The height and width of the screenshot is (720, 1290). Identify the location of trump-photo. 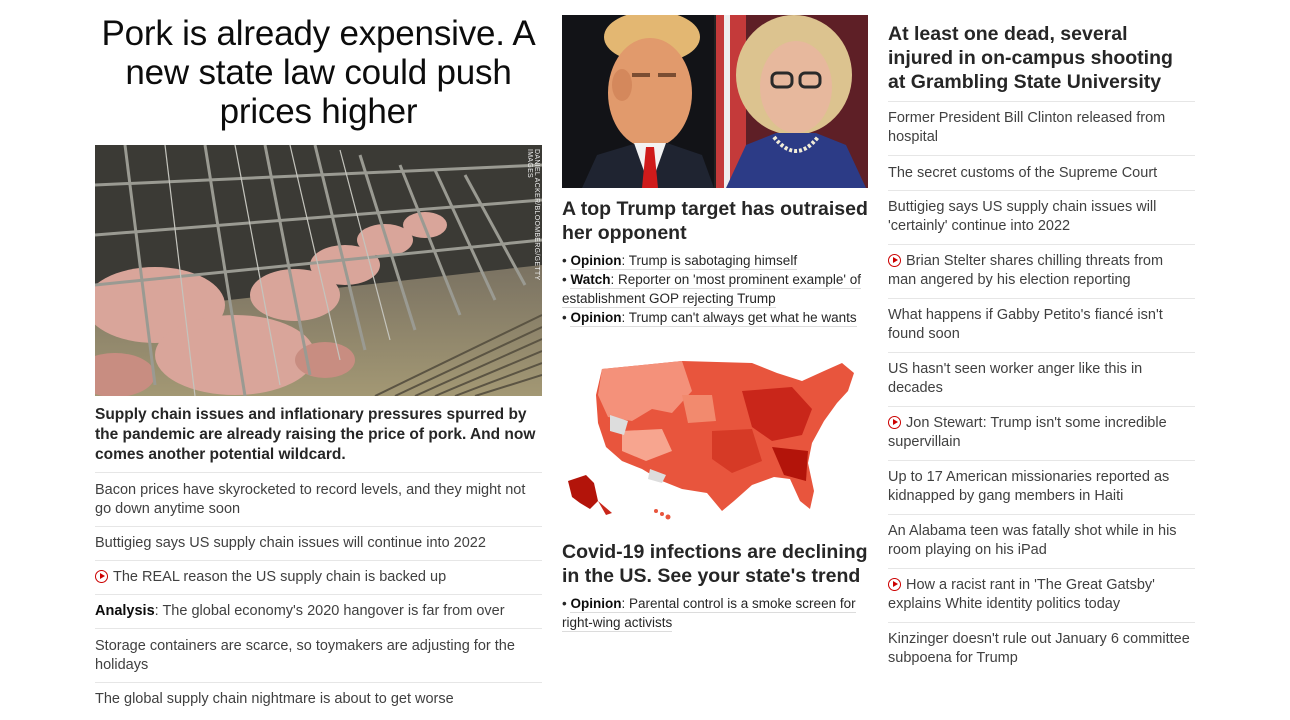
(638, 101).